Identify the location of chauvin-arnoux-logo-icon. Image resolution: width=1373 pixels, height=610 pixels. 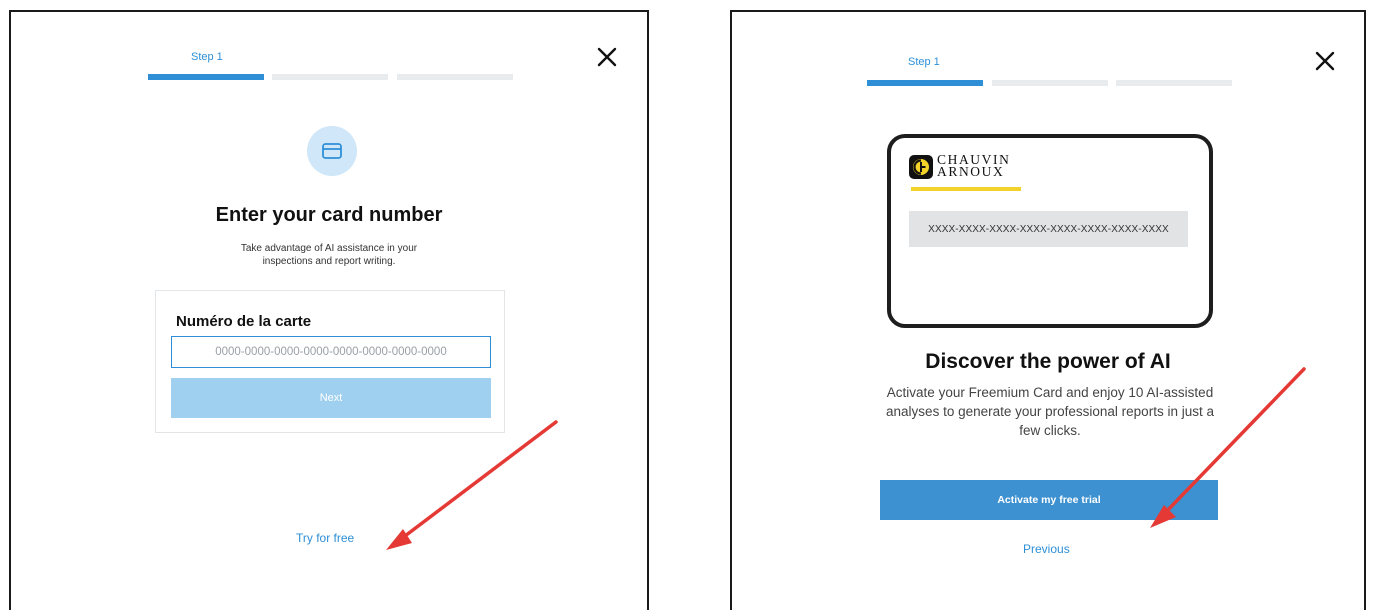
(921, 167).